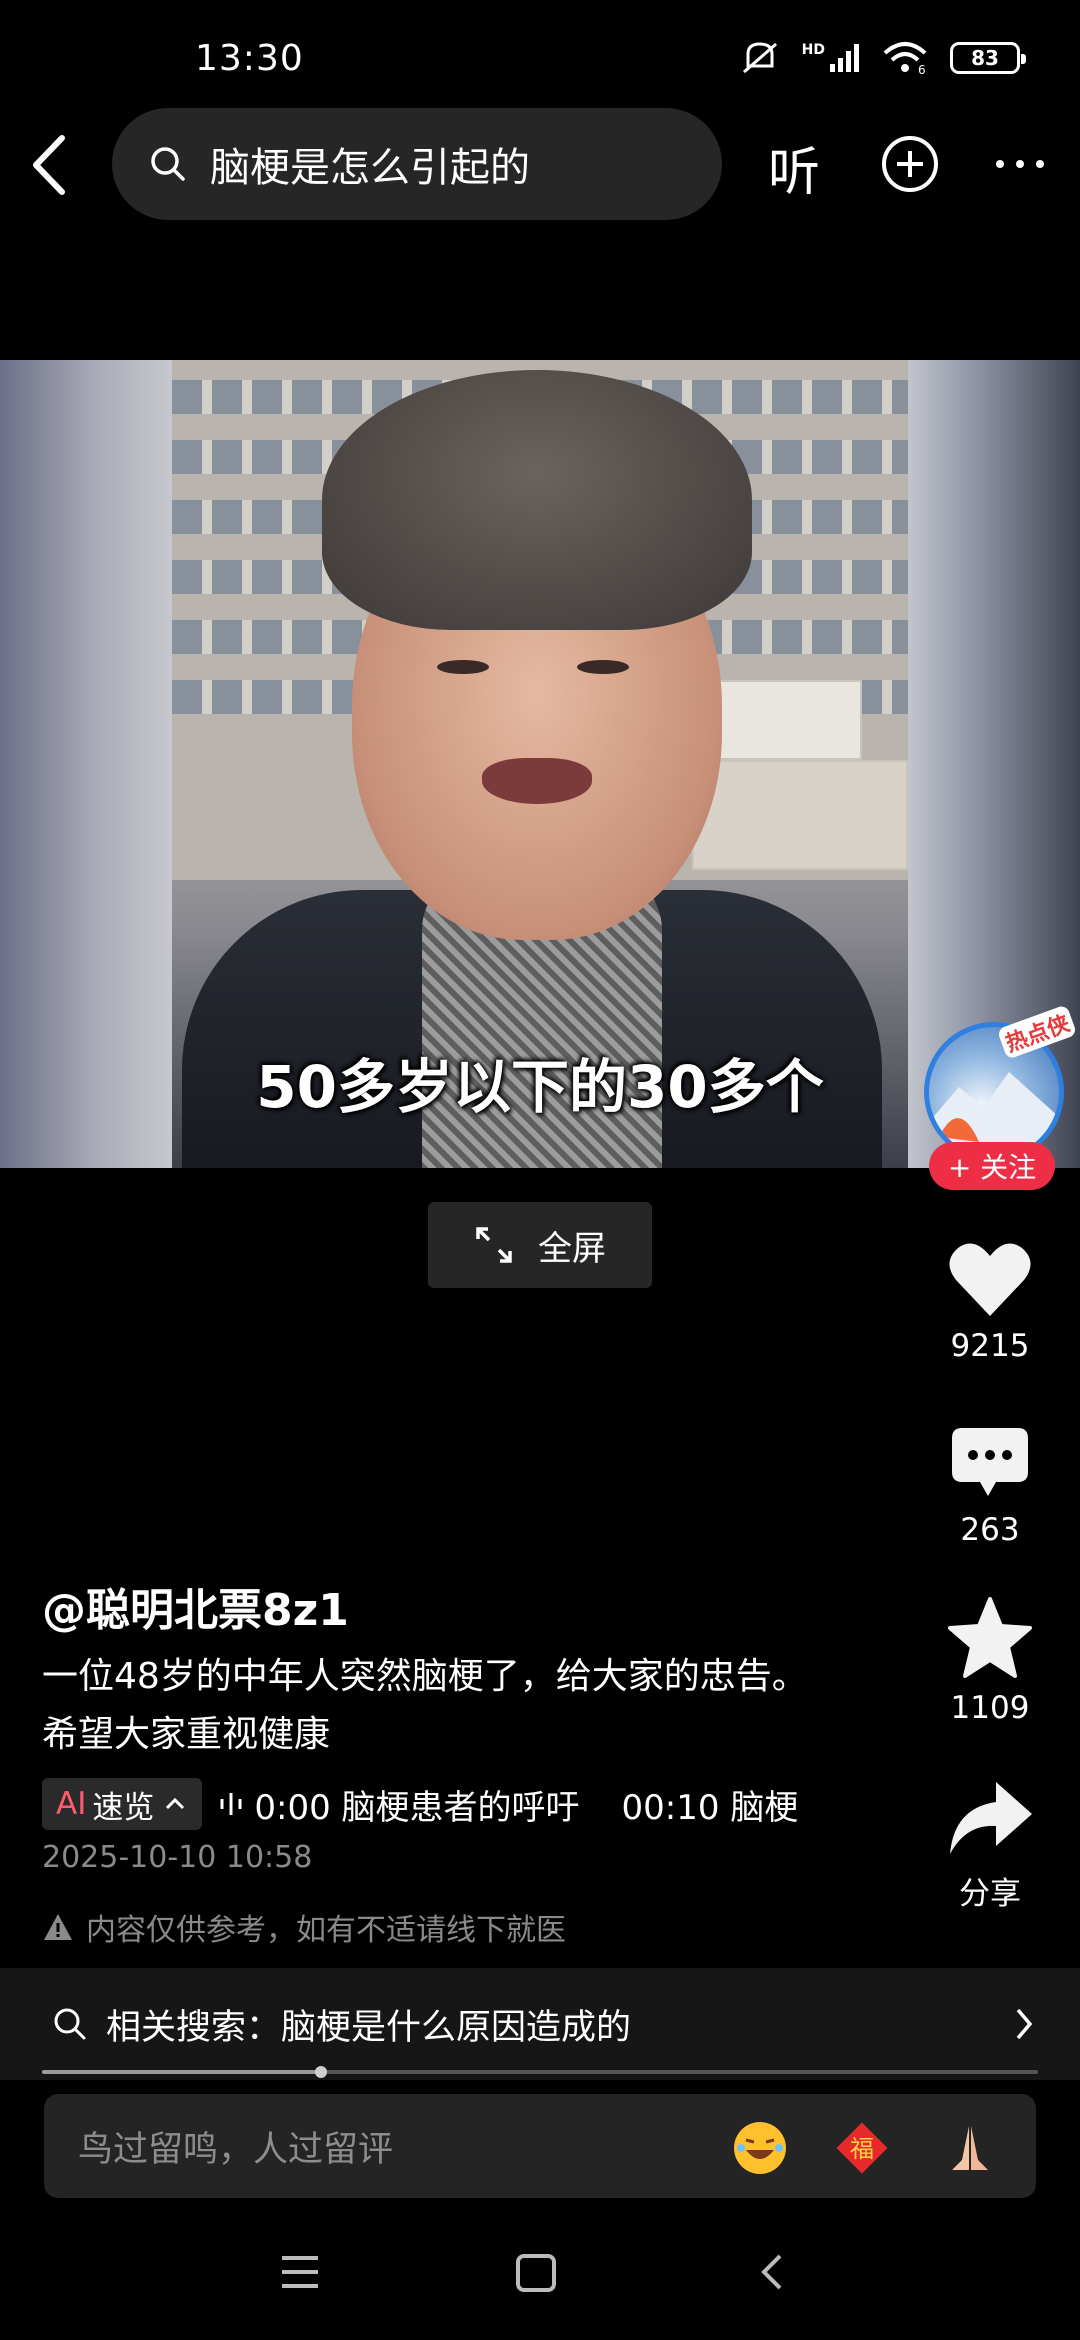 The height and width of the screenshot is (2340, 1080). What do you see at coordinates (416, 1804) in the screenshot?
I see `chapter-item: 0:00 脑梗患者的呼吁` at bounding box center [416, 1804].